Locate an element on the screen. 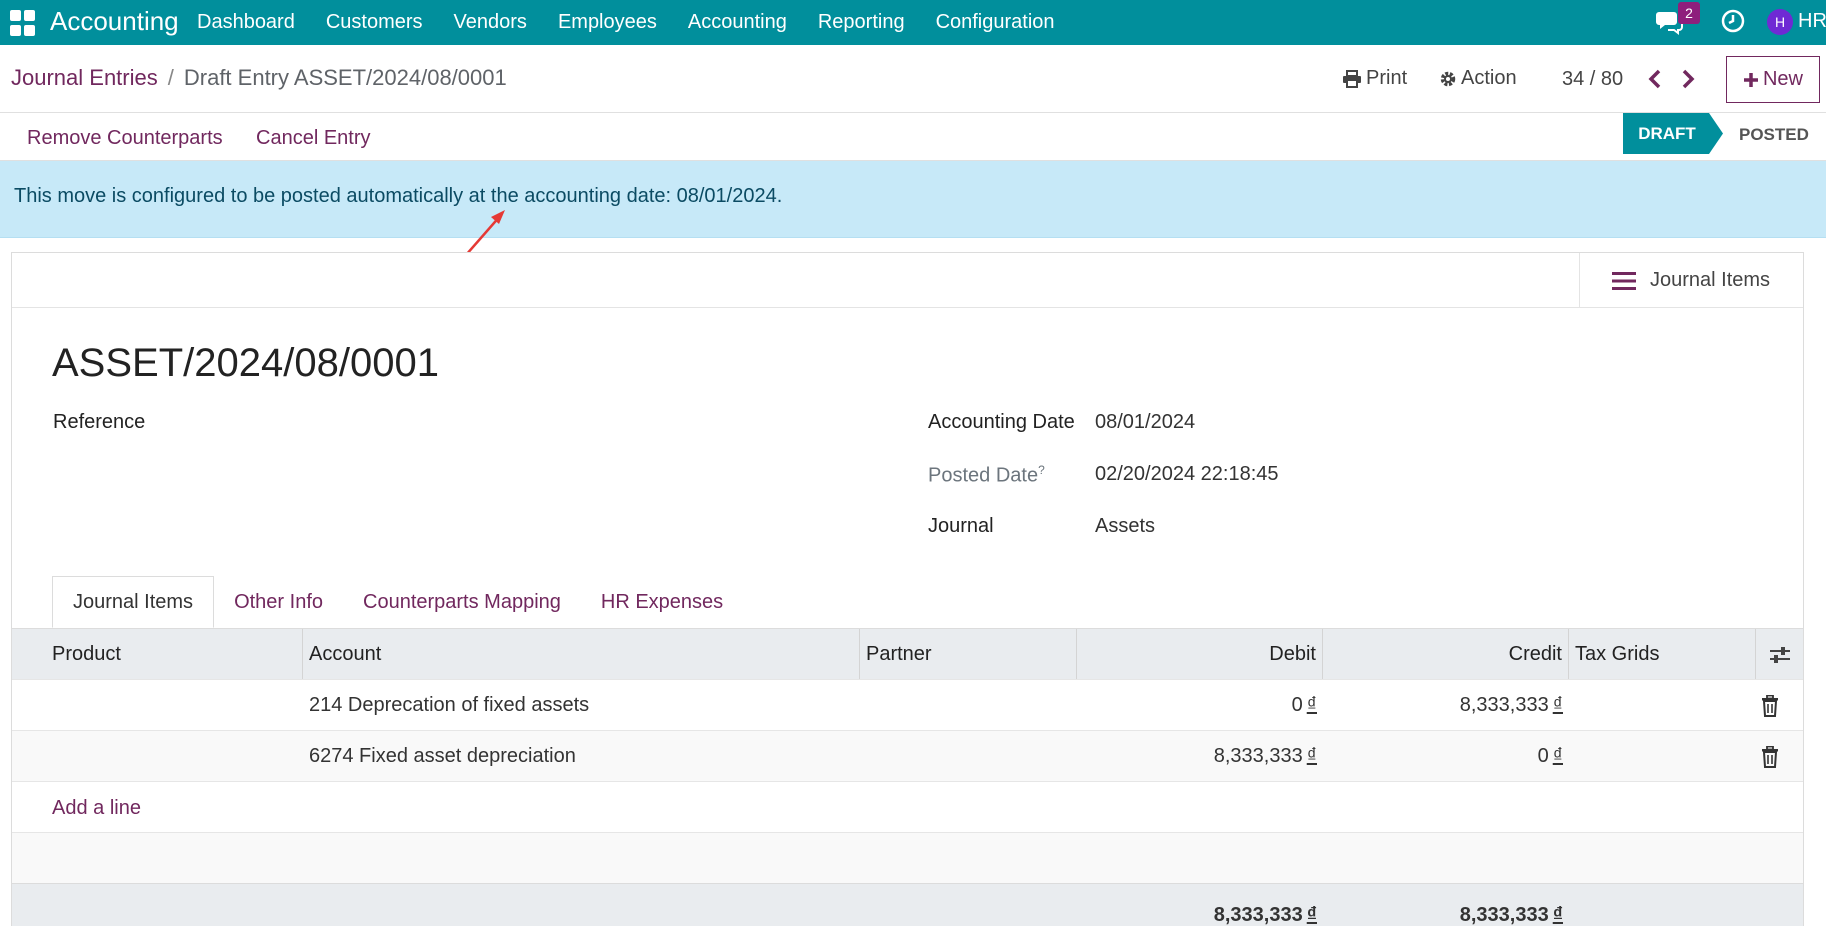 Image resolution: width=1826 pixels, height=926 pixels. accounting-date-label: Accounting Date is located at coordinates (1001, 422).